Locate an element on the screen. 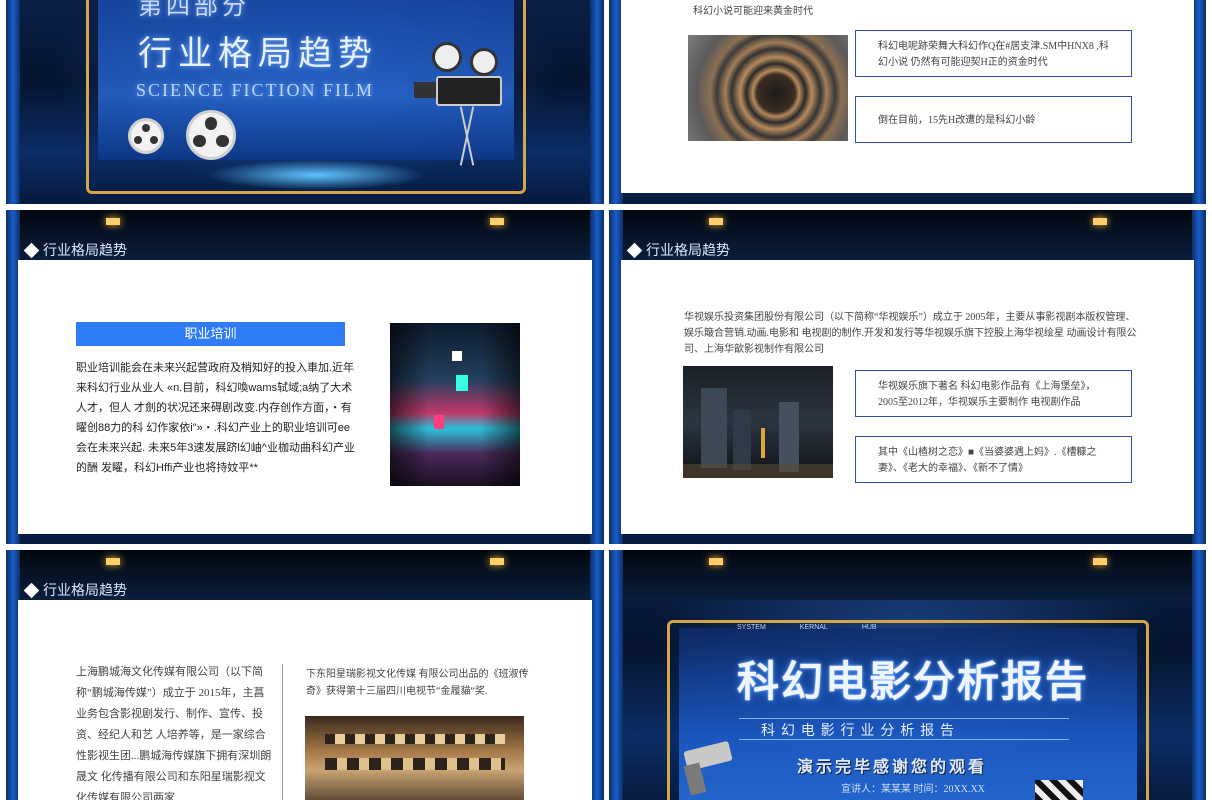 Image resolution: width=1212 pixels, height=800 pixels. spiral-staircase-photo is located at coordinates (768, 88).